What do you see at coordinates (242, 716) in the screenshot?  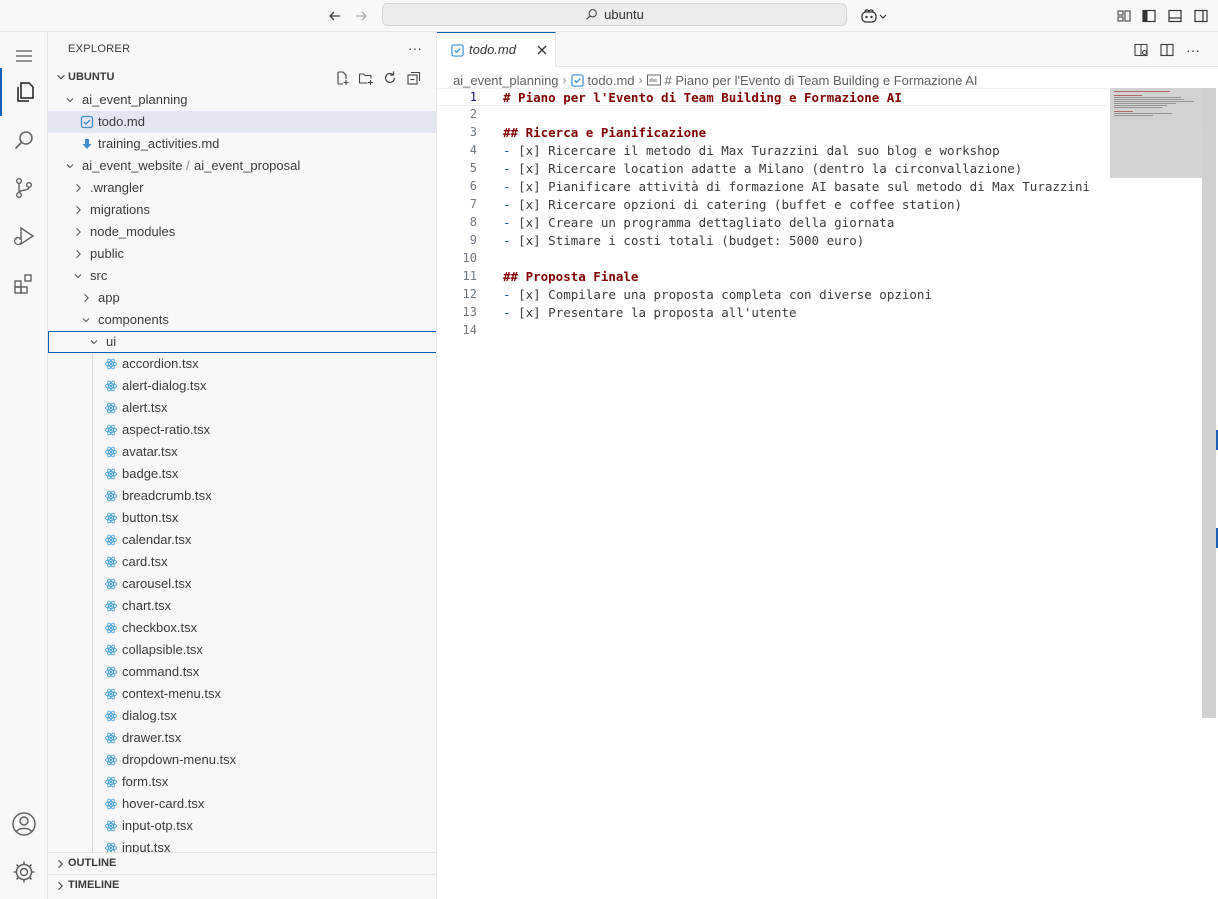 I see `tree-file: dialog.tsx` at bounding box center [242, 716].